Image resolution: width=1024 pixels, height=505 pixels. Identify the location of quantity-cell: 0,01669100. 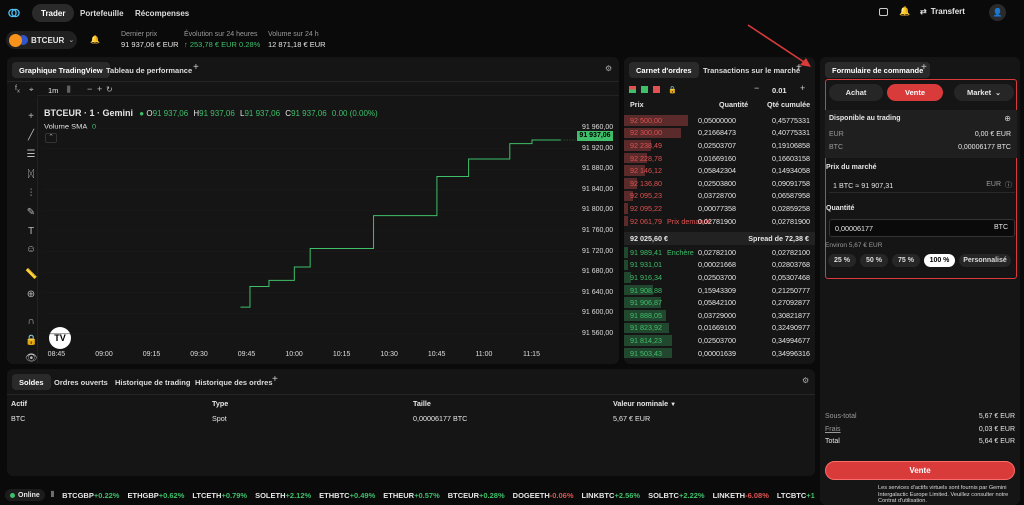
(717, 328).